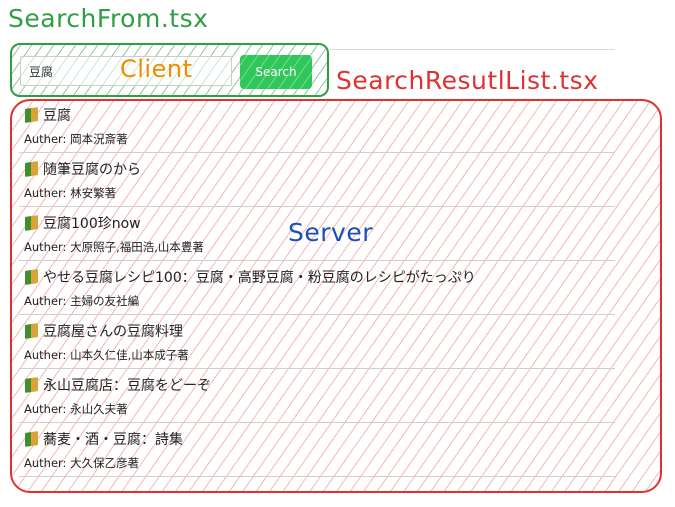  What do you see at coordinates (99, 409) in the screenshot?
I see `author-name: 永山久夫著` at bounding box center [99, 409].